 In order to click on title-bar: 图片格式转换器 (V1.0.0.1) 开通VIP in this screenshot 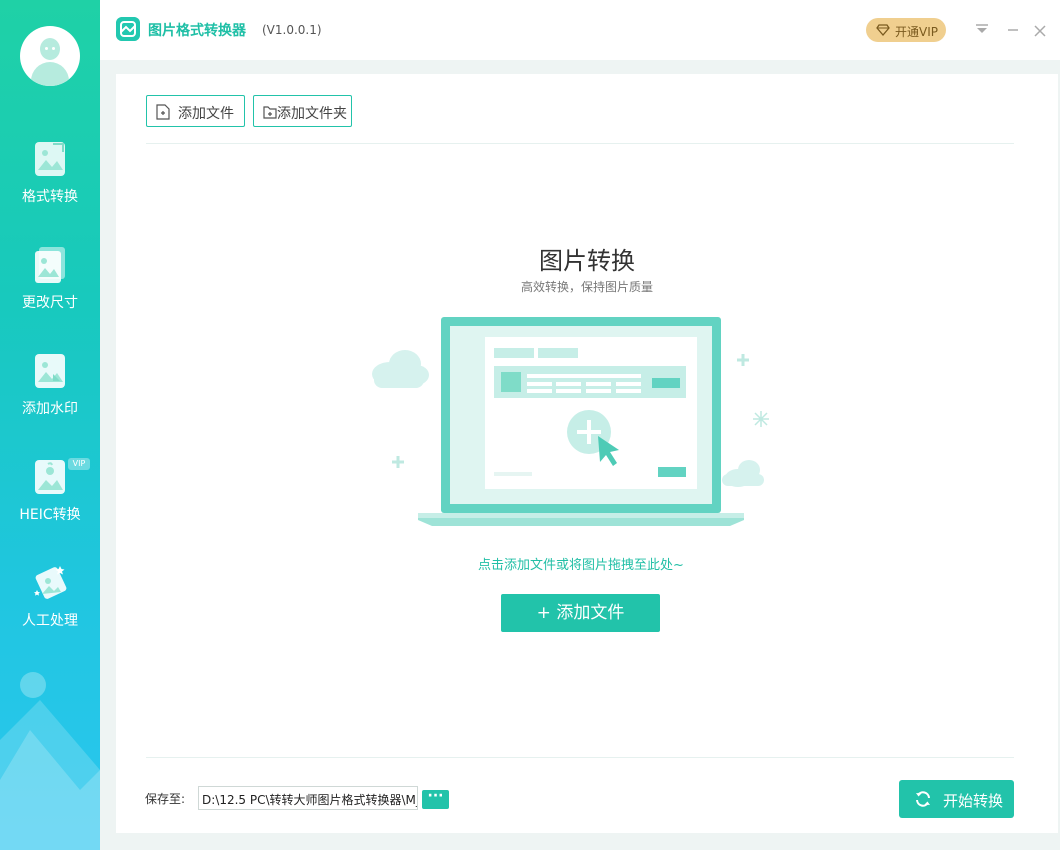, I will do `click(580, 30)`.